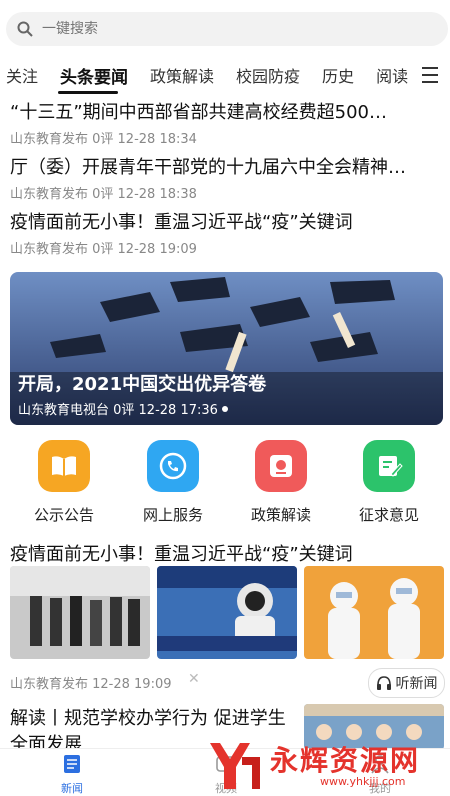  I want to click on search-bar, so click(225, 28).